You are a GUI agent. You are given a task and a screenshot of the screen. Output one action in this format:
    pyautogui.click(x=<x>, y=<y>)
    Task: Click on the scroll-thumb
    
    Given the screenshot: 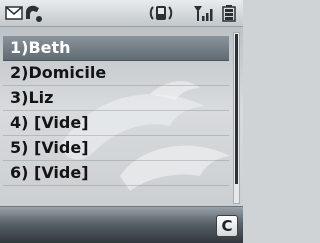 What is the action you would take?
    pyautogui.click(x=236, y=109)
    